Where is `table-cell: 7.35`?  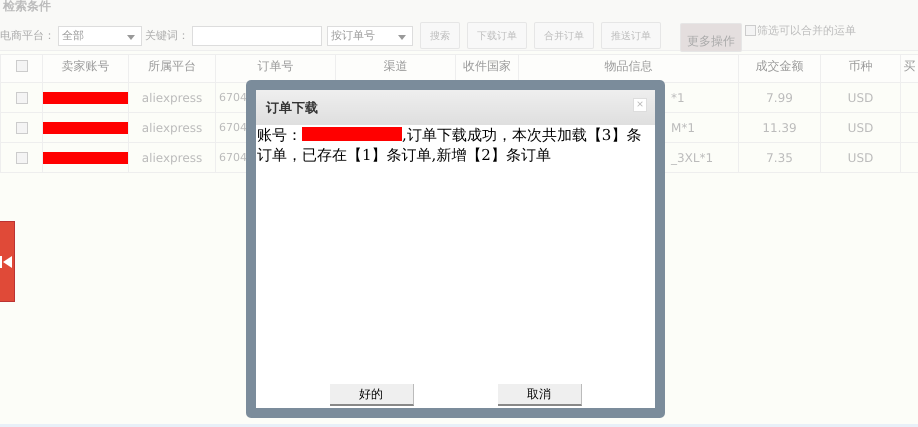
table-cell: 7.35 is located at coordinates (779, 157).